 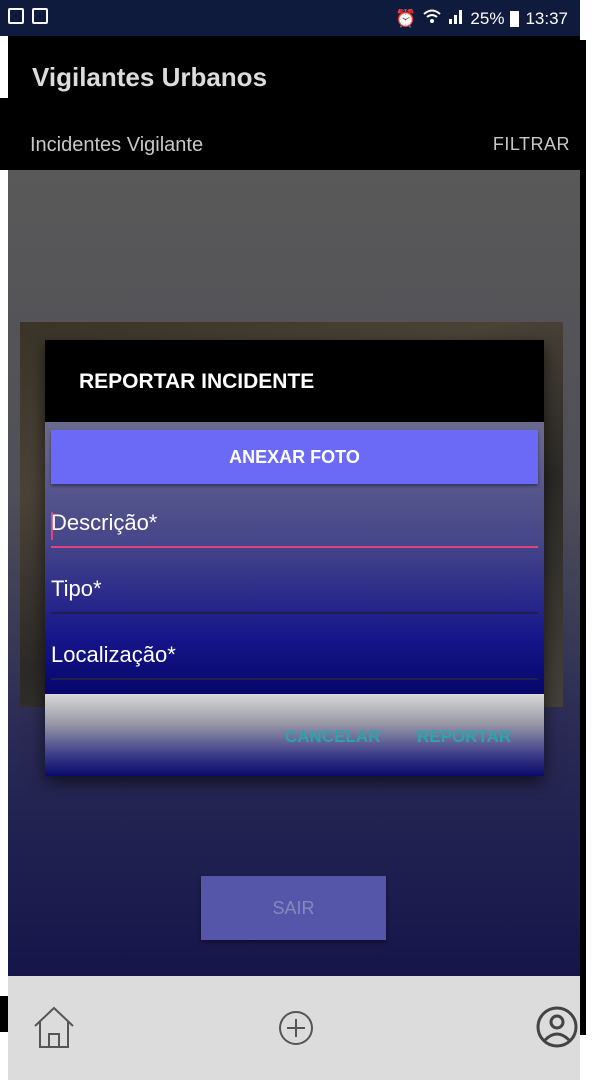 I want to click on image-notification-icon, so click(x=16, y=16).